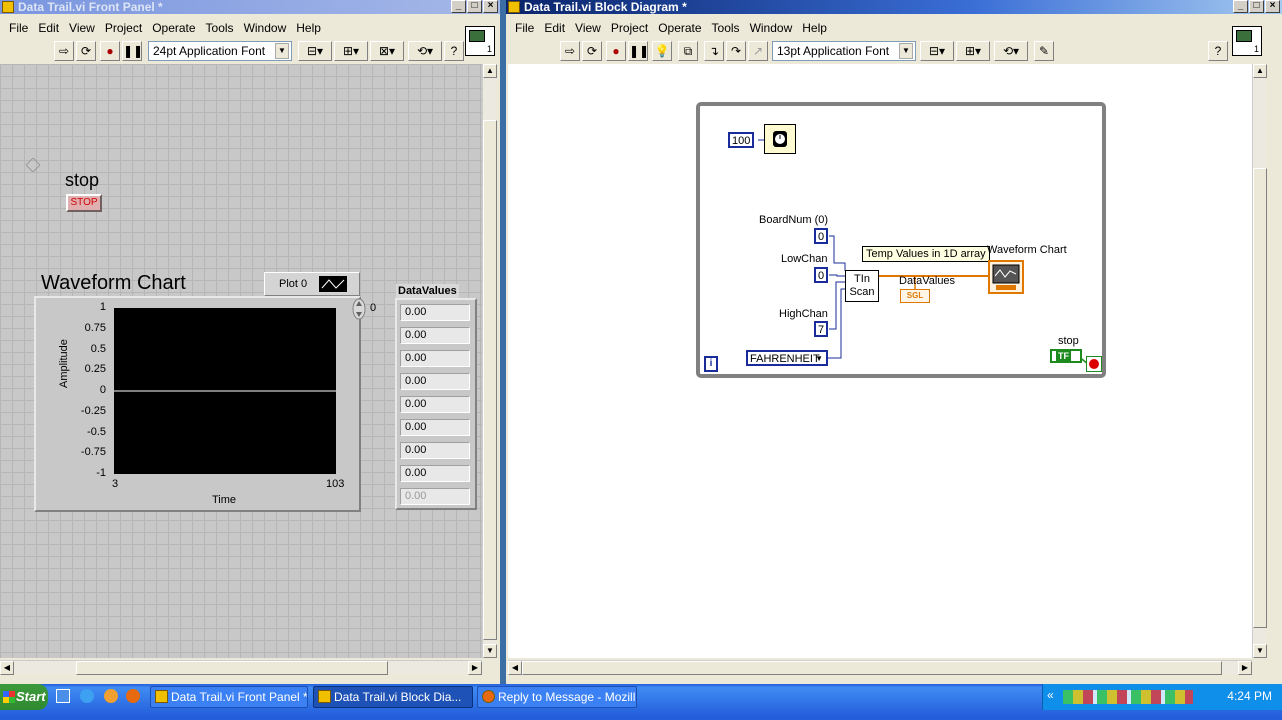  What do you see at coordinates (1044, 51) in the screenshot?
I see `clean-up-diagram-icon: ✎` at bounding box center [1044, 51].